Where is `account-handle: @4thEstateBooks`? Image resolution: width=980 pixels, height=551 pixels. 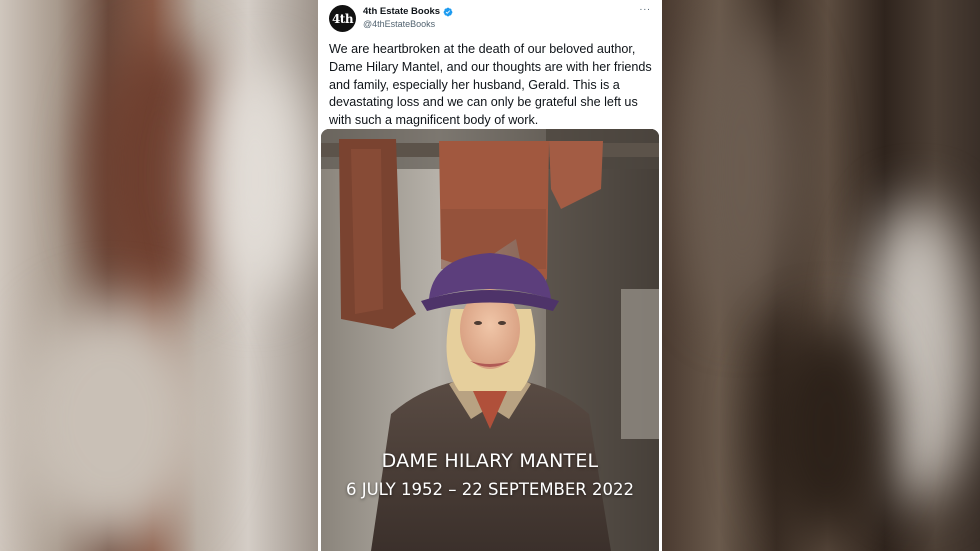
account-handle: @4thEstateBooks is located at coordinates (399, 24).